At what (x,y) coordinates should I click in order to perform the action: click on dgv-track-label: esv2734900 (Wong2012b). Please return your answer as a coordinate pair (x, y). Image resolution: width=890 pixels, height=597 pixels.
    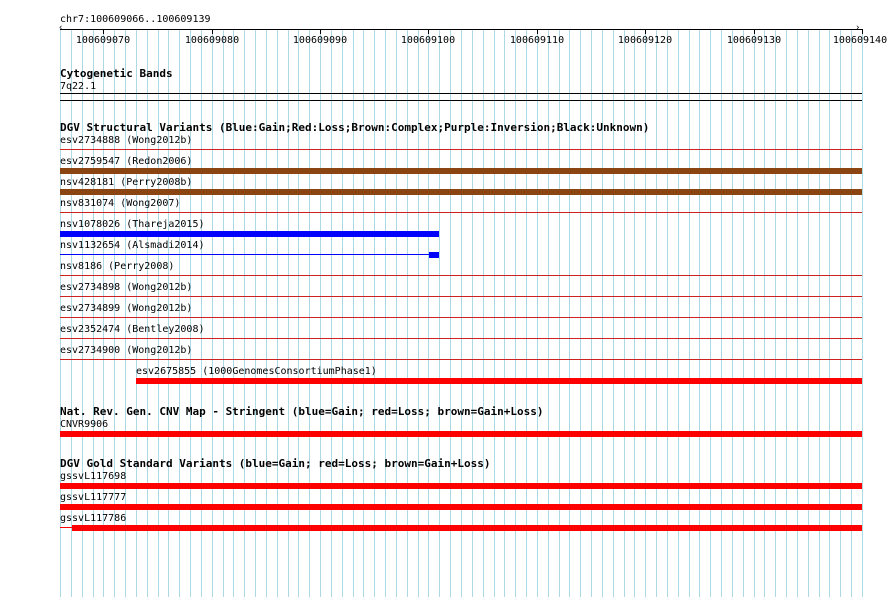
    Looking at the image, I should click on (126, 350).